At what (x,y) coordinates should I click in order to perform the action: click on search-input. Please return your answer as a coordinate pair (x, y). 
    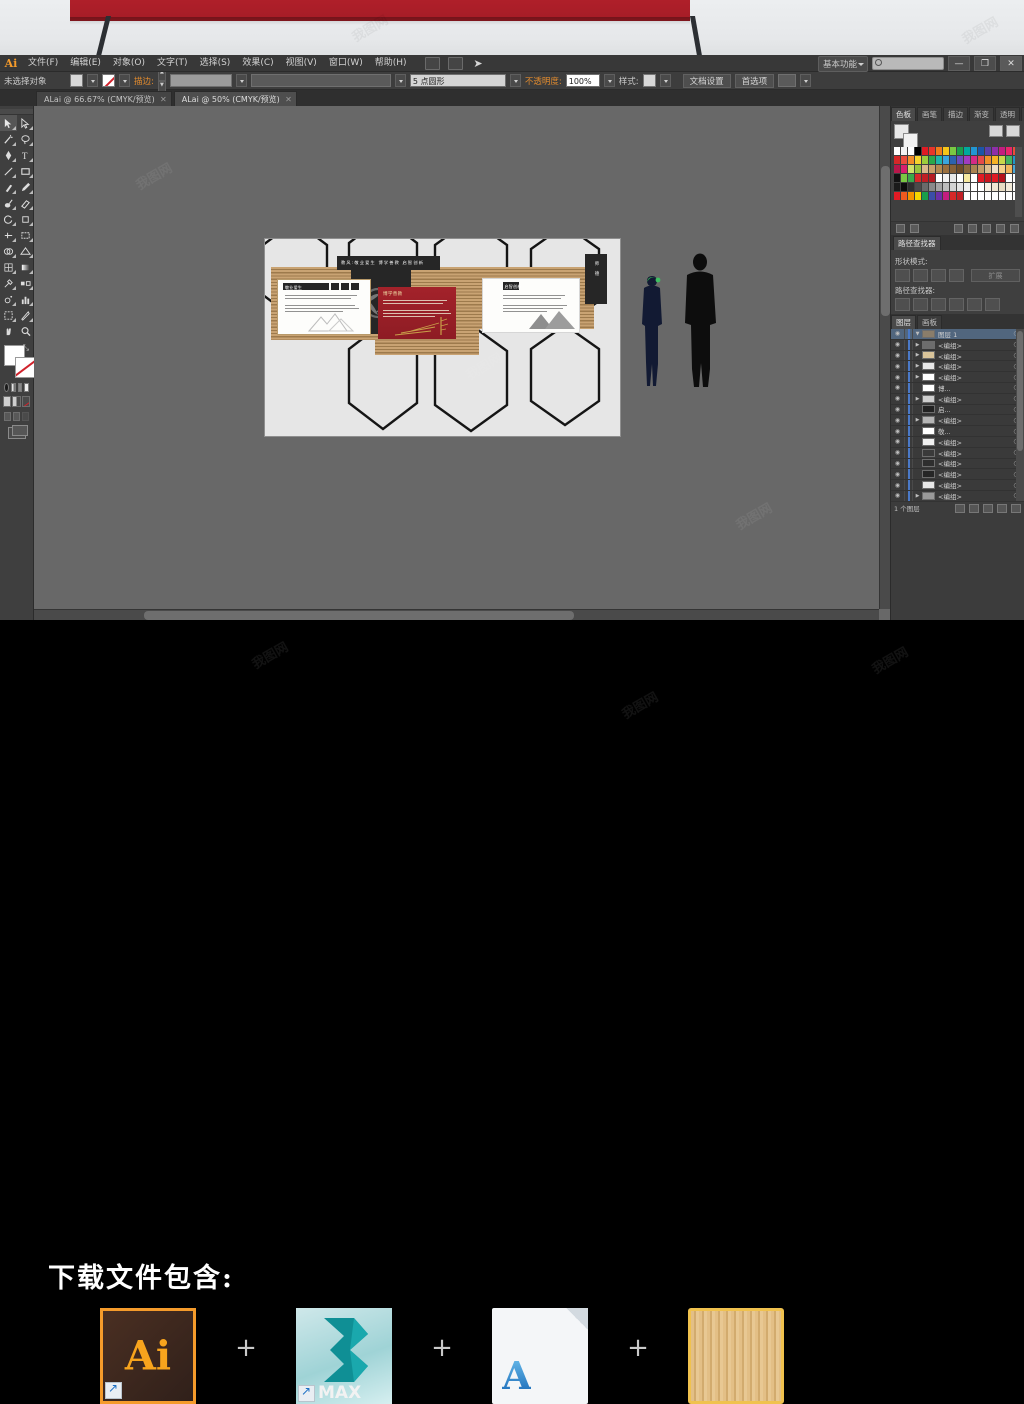
    Looking at the image, I should click on (908, 63).